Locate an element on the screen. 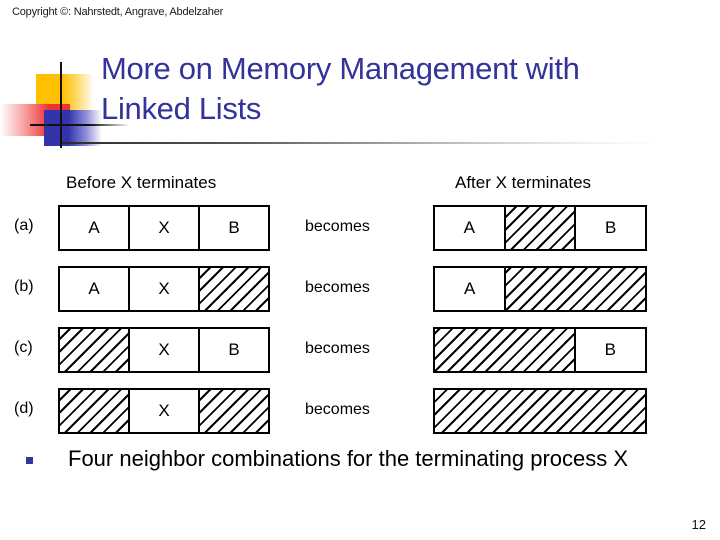 This screenshot has width=720, height=540. row-label: (d) is located at coordinates (24, 408).